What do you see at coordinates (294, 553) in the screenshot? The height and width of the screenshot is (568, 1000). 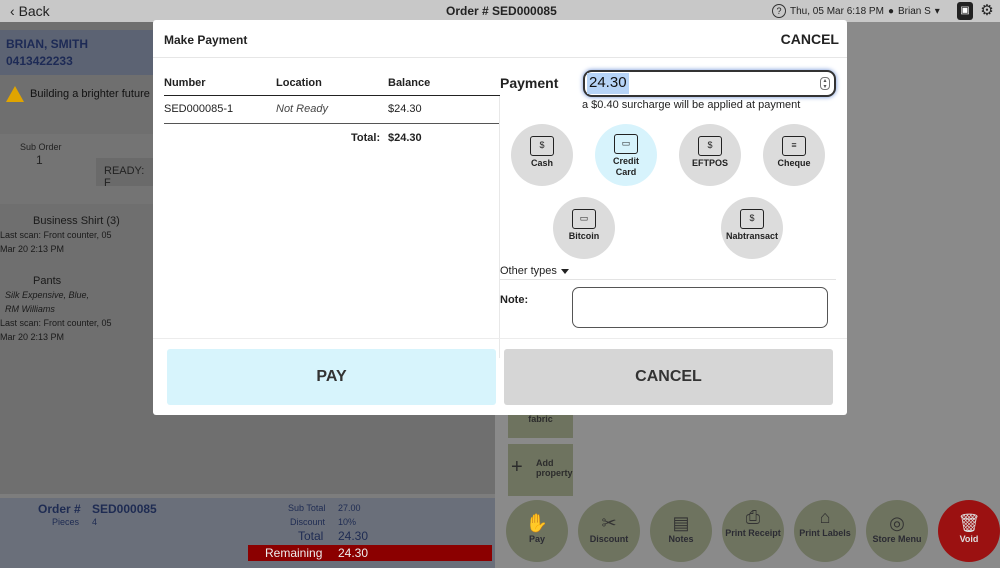 I see `remaining-label: Remaining` at bounding box center [294, 553].